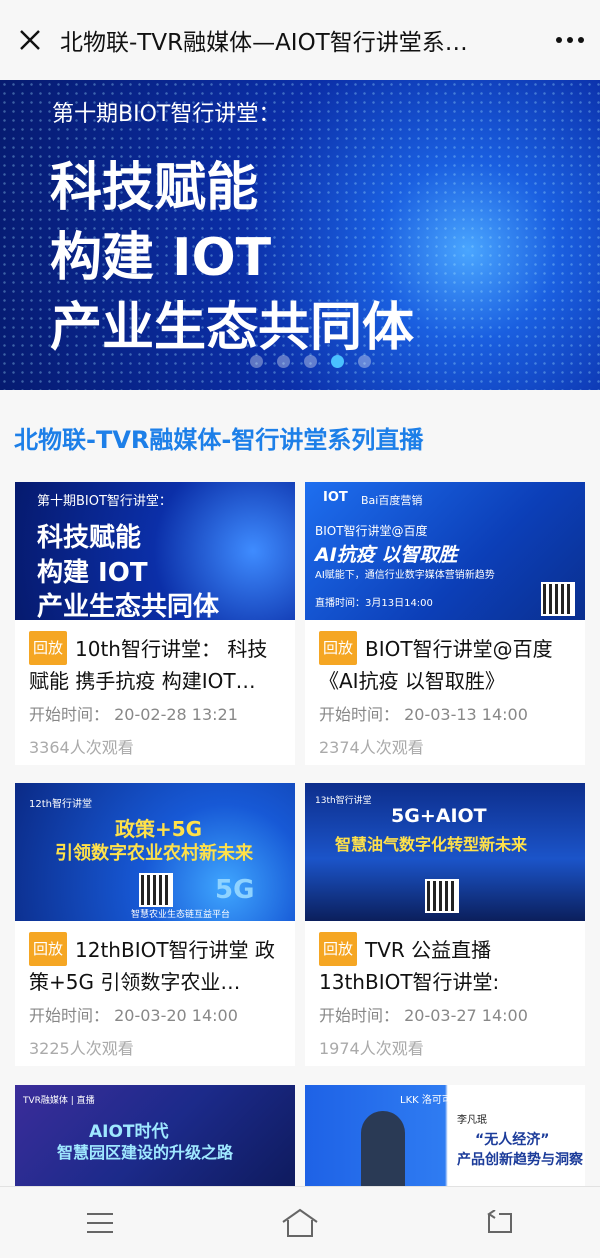 The image size is (600, 1258). I want to click on banner-line-1: 科技赋能, so click(154, 188).